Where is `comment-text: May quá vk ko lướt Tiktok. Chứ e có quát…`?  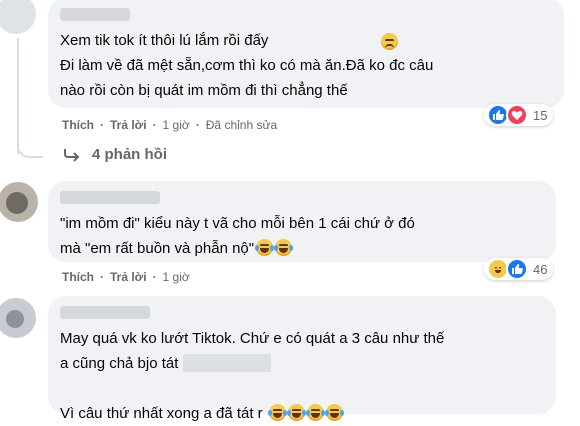 comment-text: May quá vk ko lướt Tiktok. Chứ e có quát… is located at coordinates (252, 376).